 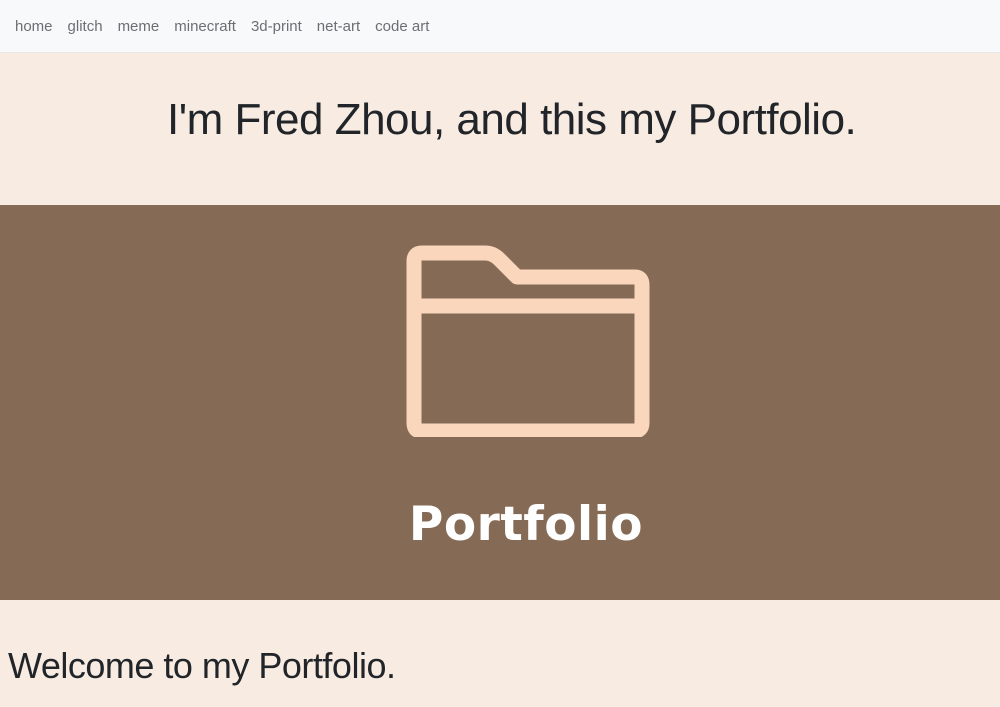 I want to click on nav-link-code-art: code art, so click(x=402, y=26).